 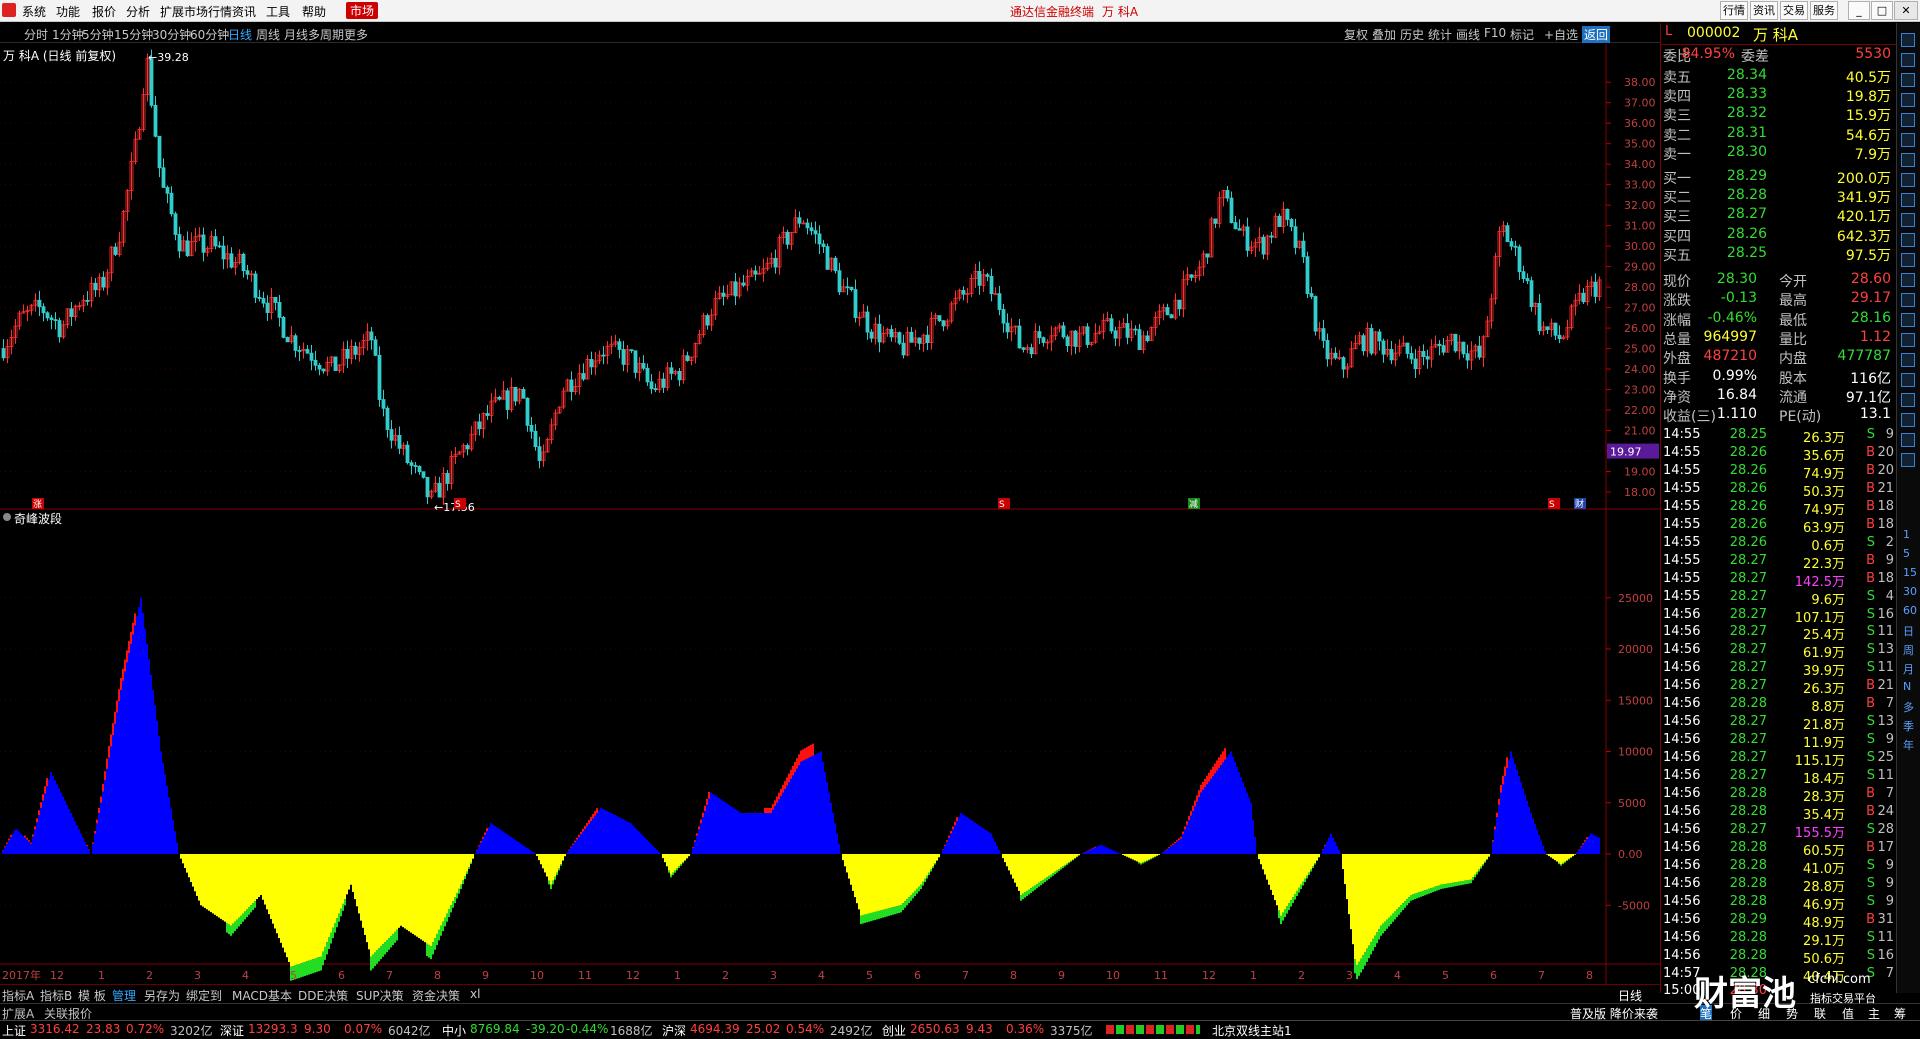 What do you see at coordinates (1885, 506) in the screenshot?
I see `tick-count: 18` at bounding box center [1885, 506].